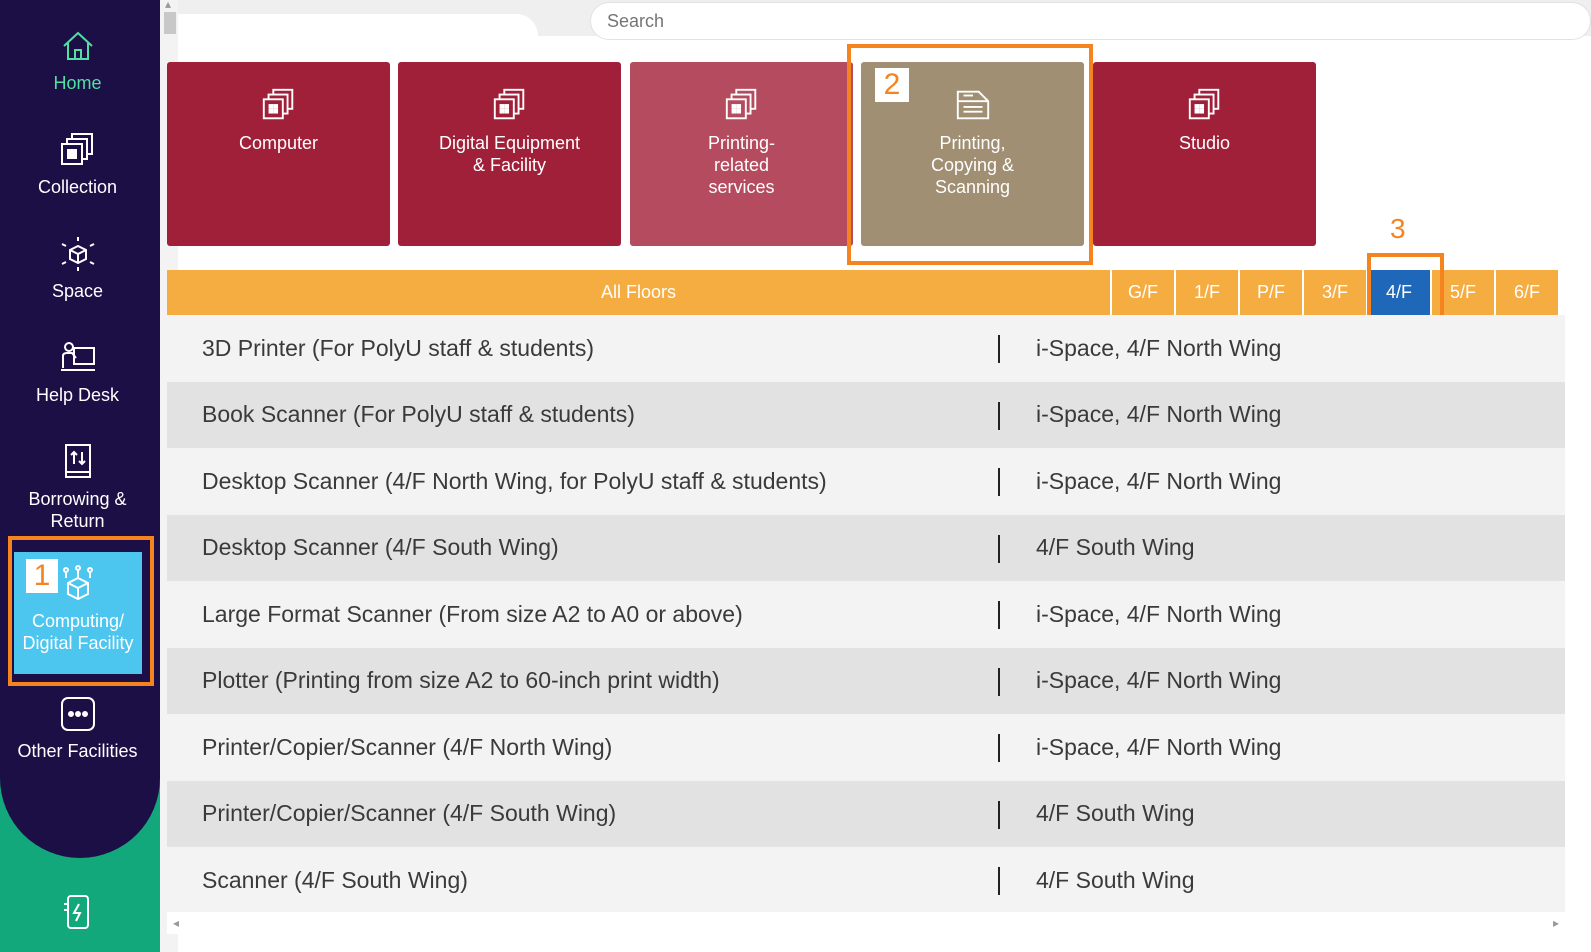 The height and width of the screenshot is (952, 1591). Describe the element at coordinates (77, 714) in the screenshot. I see `other-facilities-icon` at that location.